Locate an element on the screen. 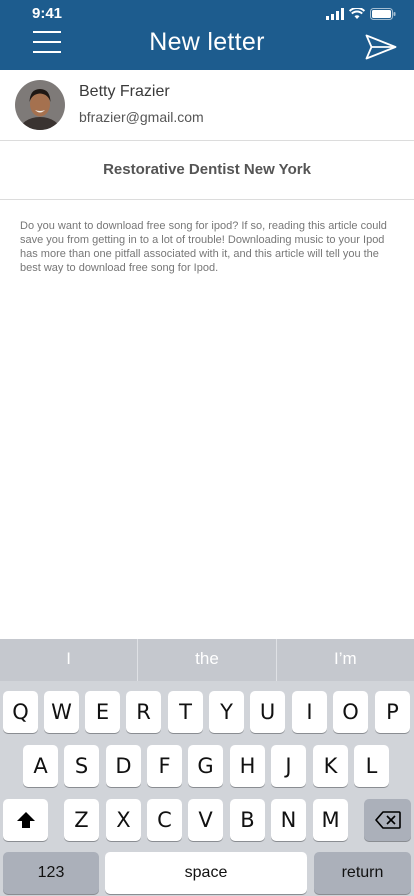 This screenshot has width=414, height=896. status-icons is located at coordinates (361, 14).